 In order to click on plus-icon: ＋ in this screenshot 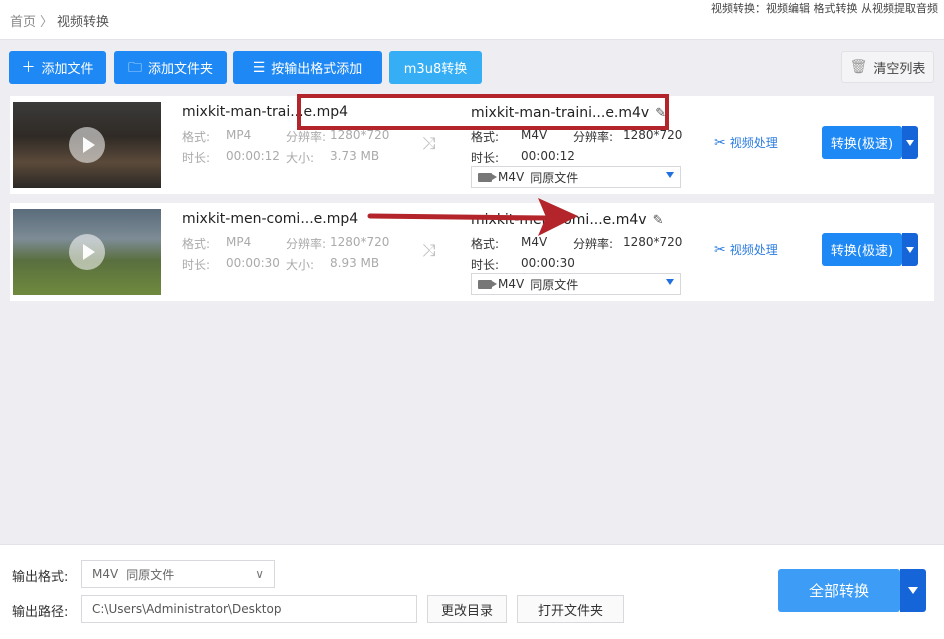, I will do `click(28, 67)`.